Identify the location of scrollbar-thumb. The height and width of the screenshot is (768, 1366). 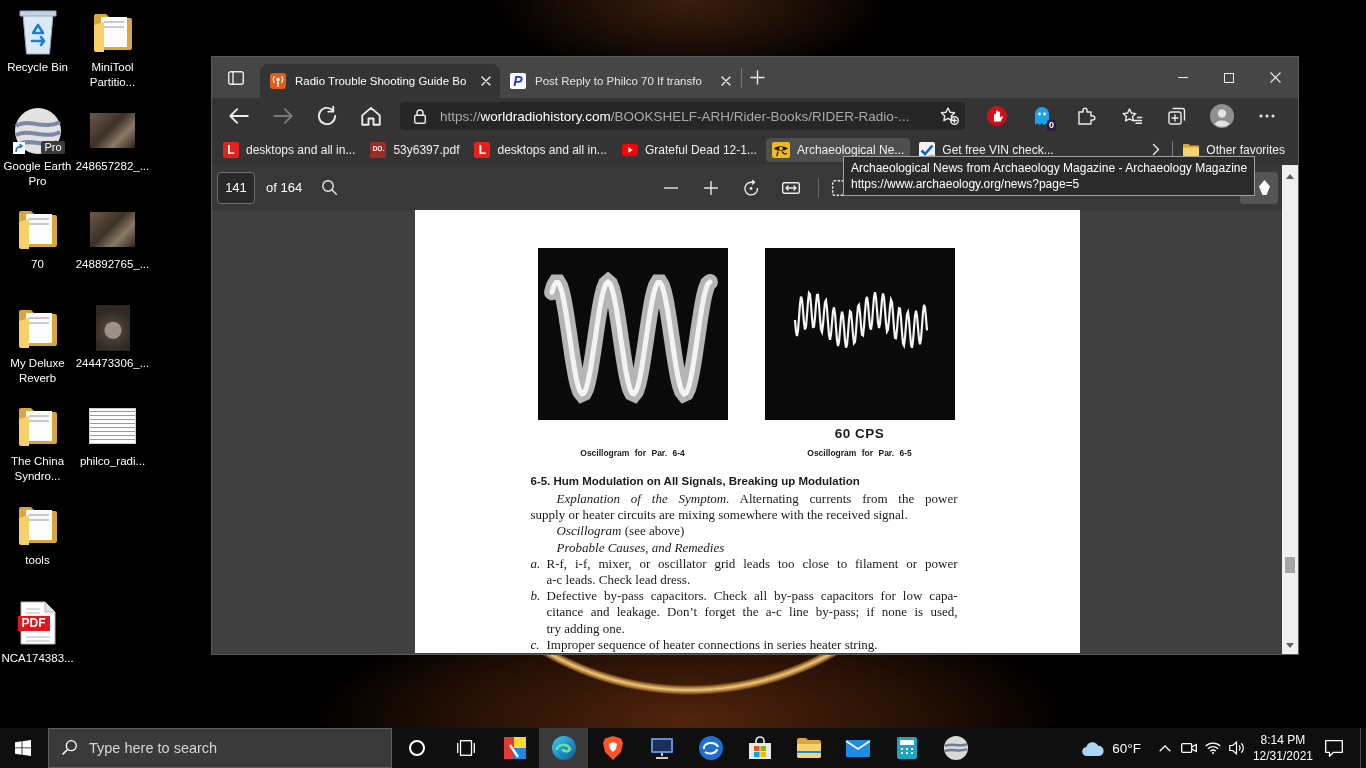
(1290, 565).